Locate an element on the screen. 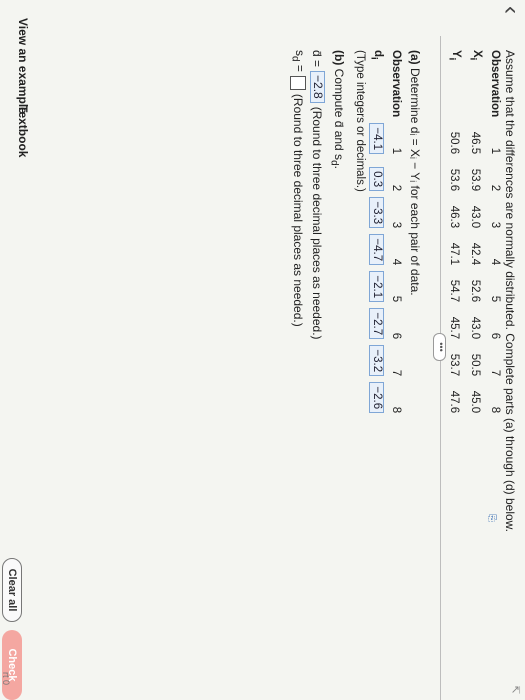  check-answer-button: Check answer is located at coordinates (12, 665).